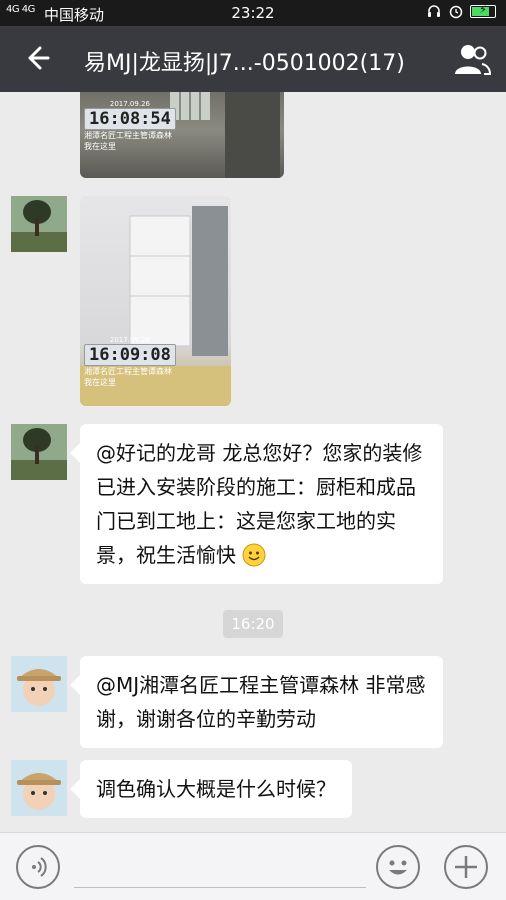  Describe the element at coordinates (244, 63) in the screenshot. I see `chat-title: 易MJ|龙显扬|J7...-0501002(17)` at that location.